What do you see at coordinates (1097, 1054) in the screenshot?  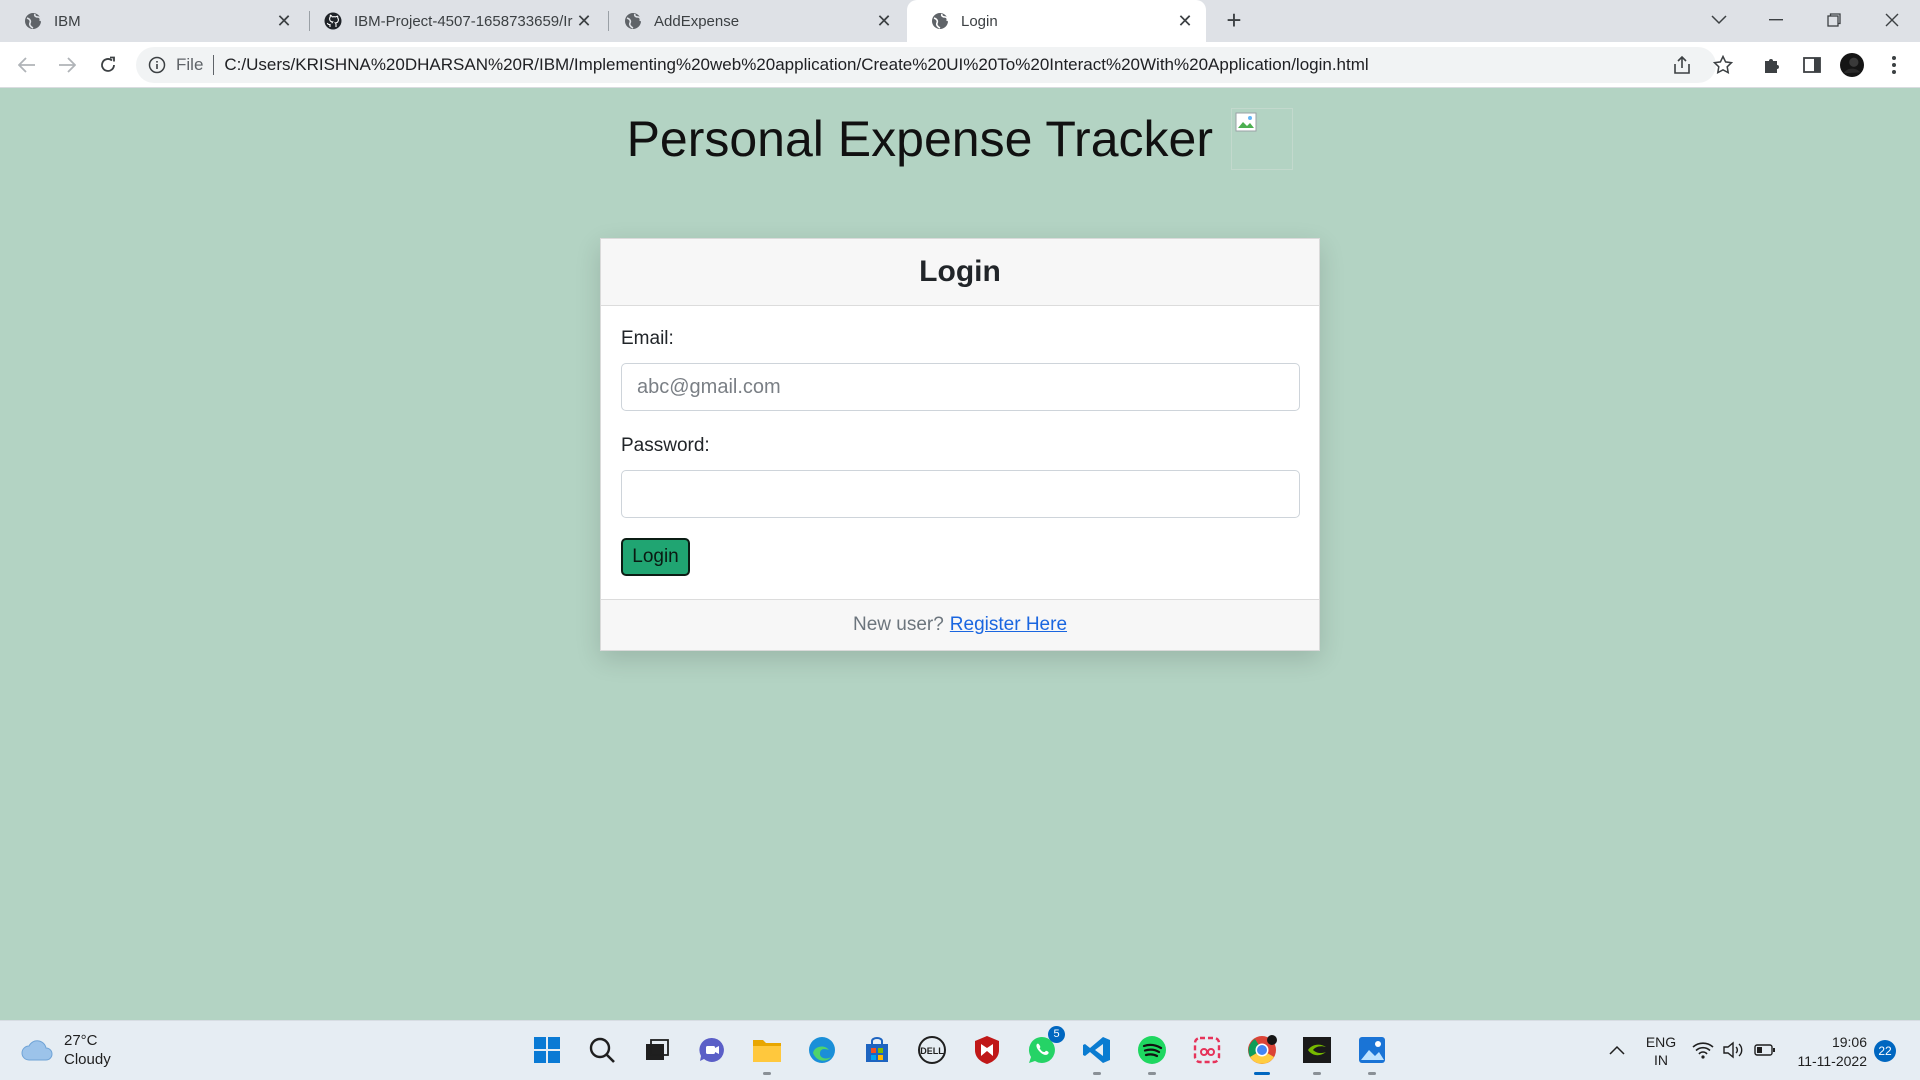 I see `vscode-icon` at bounding box center [1097, 1054].